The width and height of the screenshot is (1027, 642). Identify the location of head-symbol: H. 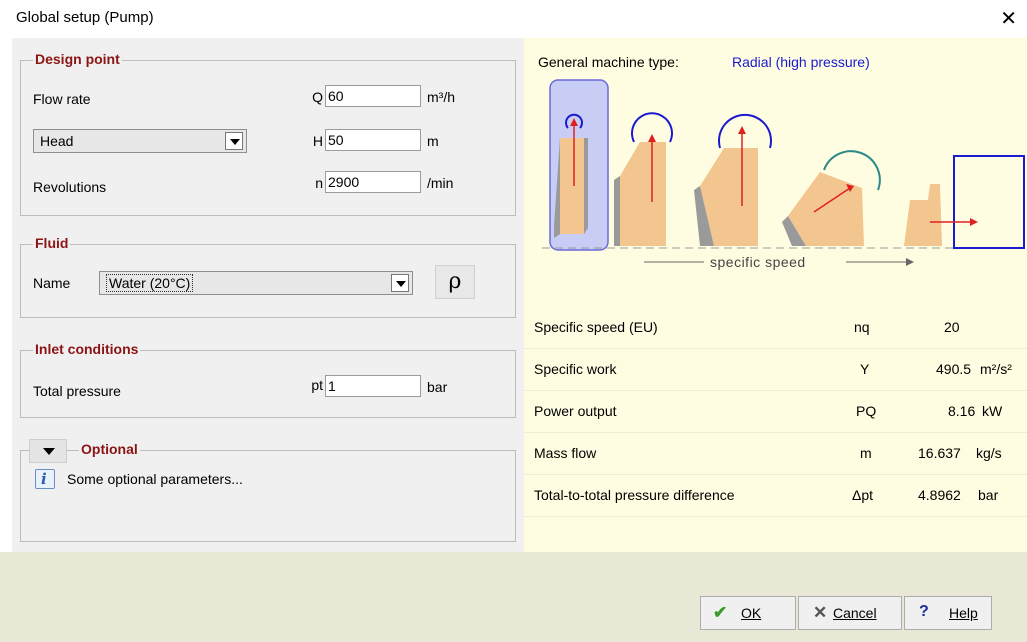
(317, 141).